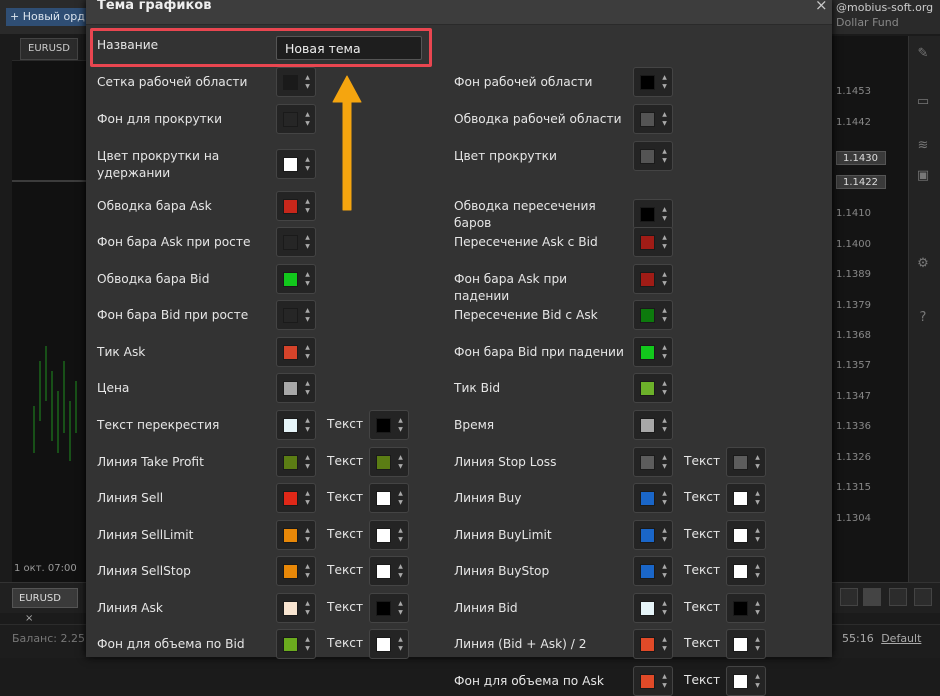 The width and height of the screenshot is (940, 696). Describe the element at coordinates (923, 318) in the screenshot. I see `help-icon: ?` at that location.